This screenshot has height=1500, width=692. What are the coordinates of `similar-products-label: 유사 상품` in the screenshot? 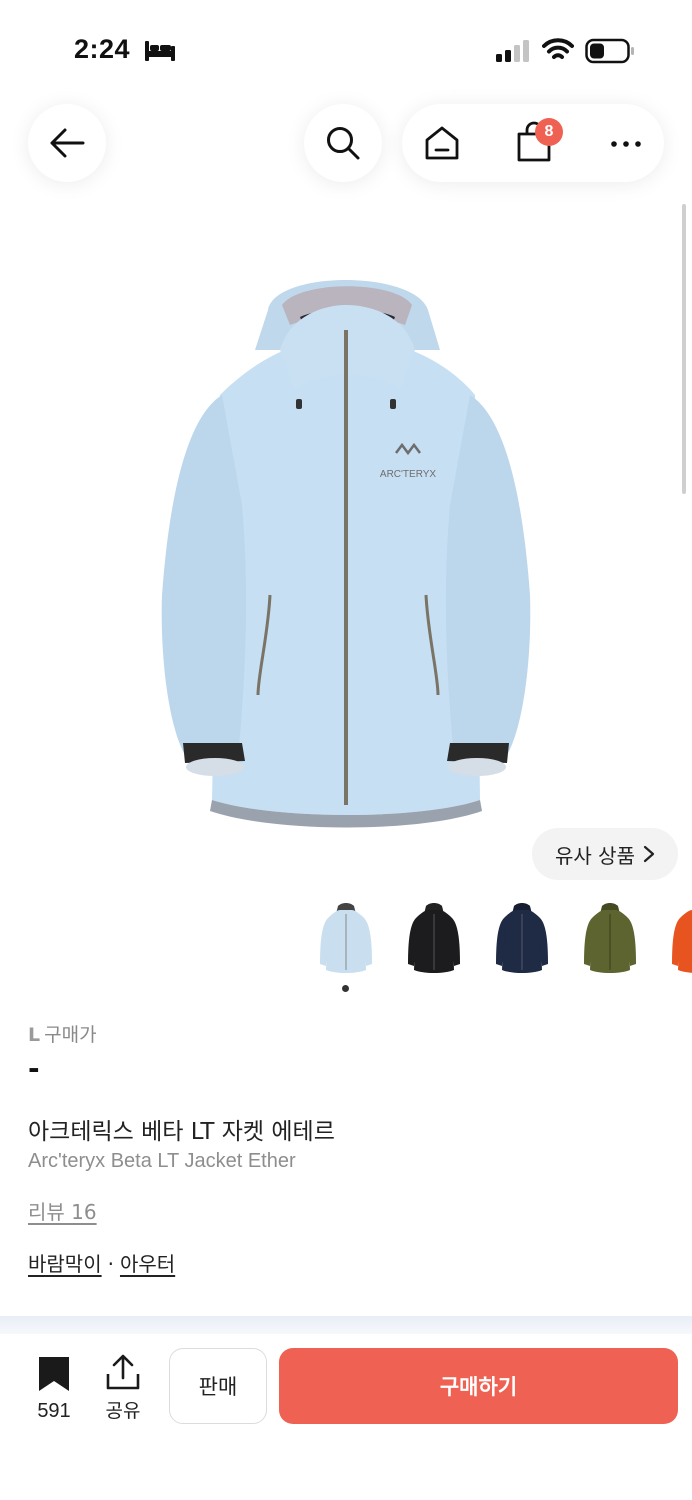 It's located at (595, 855).